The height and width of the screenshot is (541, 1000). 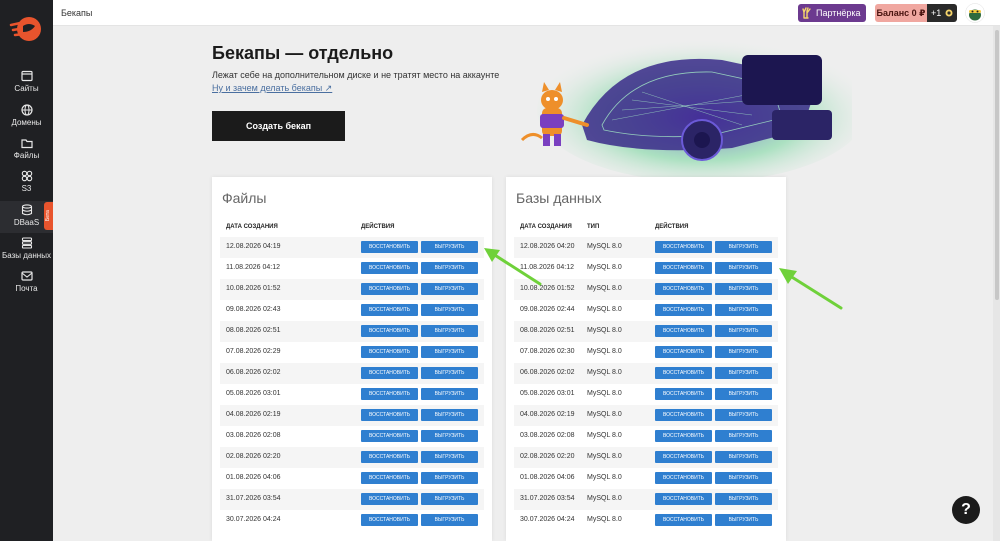 I want to click on backup-date: 11.08.2026 04:12, so click(x=253, y=267).